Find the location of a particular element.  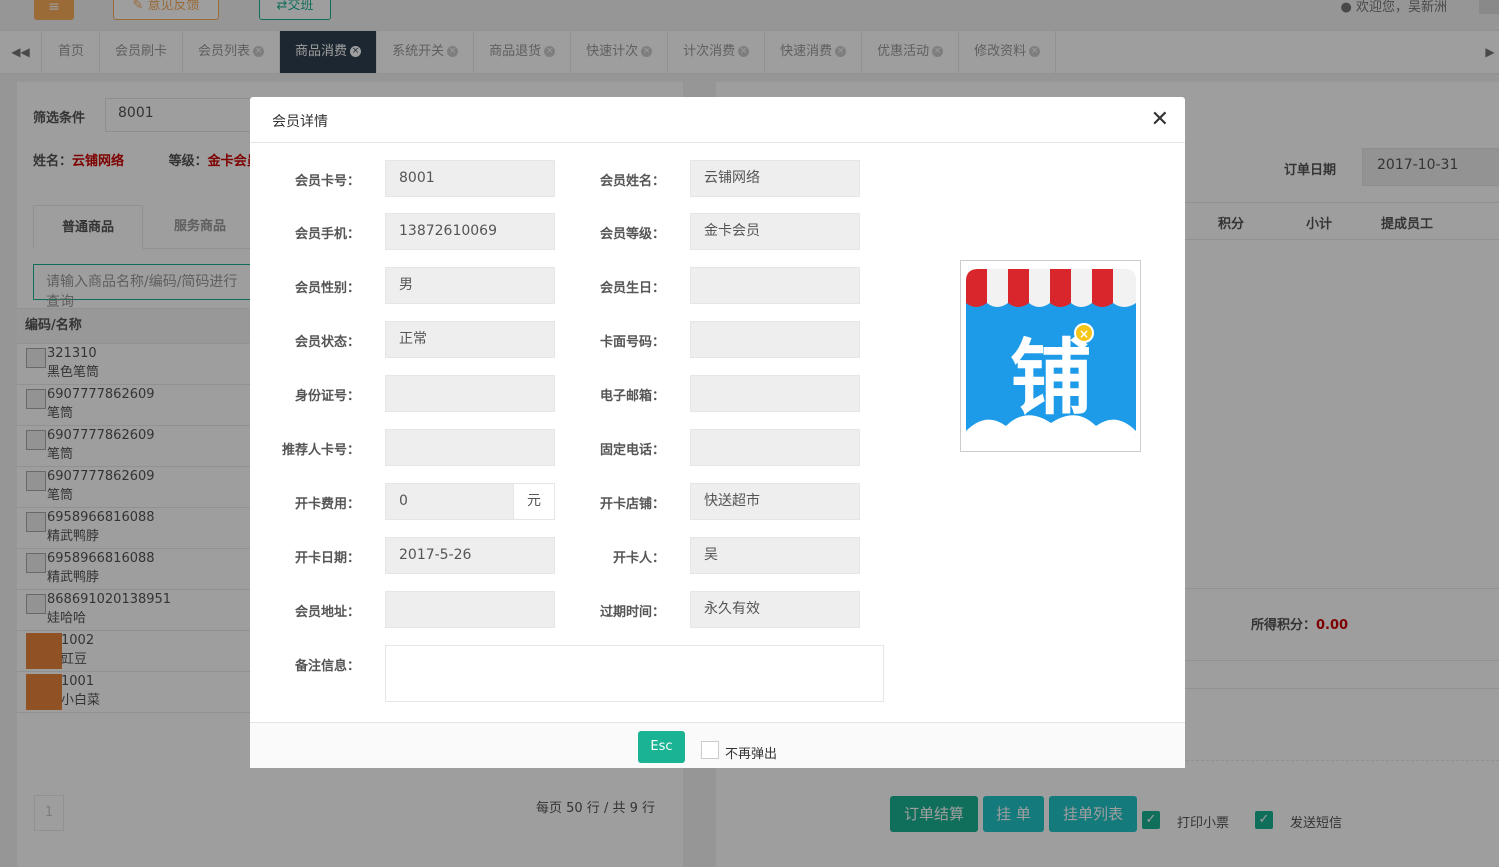

fee-field: 0 is located at coordinates (449, 501).